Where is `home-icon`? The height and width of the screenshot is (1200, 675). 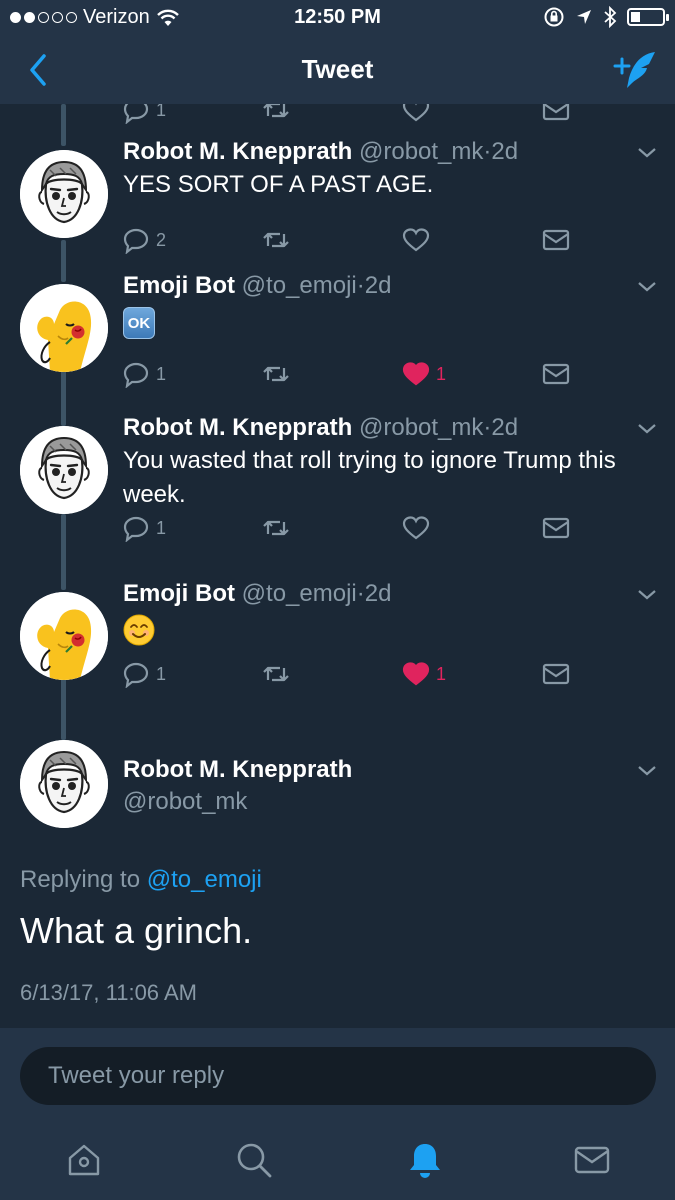
home-icon is located at coordinates (84, 1160).